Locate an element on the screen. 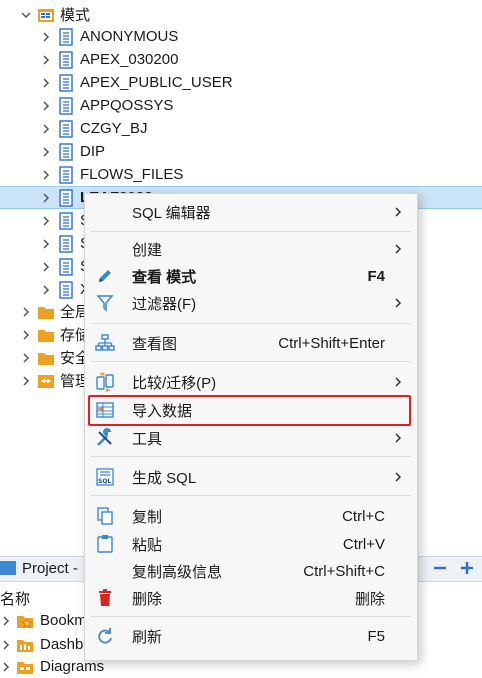 This screenshot has height=678, width=482. menu-item-refresh: 刷新 F5 is located at coordinates (251, 636).